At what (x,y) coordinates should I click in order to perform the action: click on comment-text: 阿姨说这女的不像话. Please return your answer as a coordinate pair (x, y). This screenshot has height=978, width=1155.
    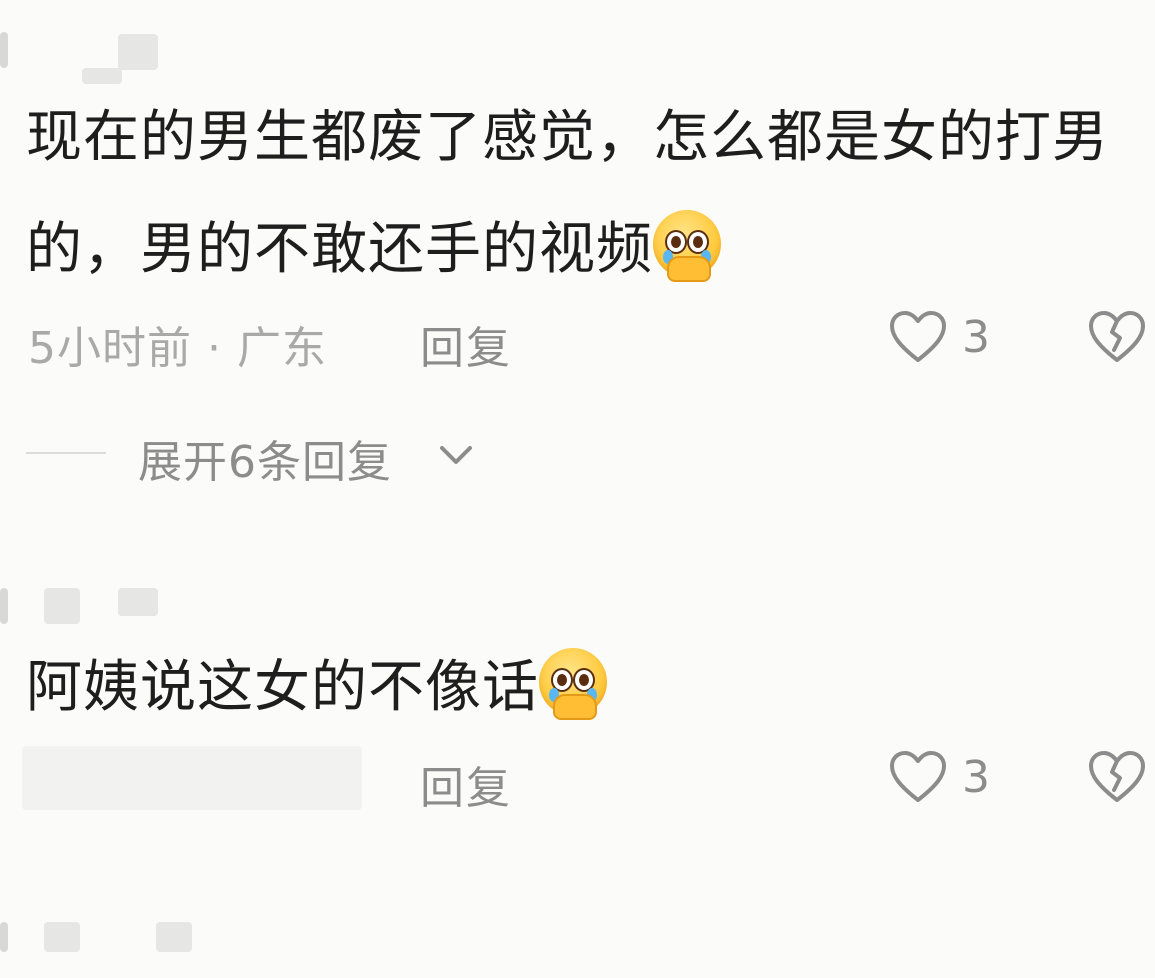
    Looking at the image, I should click on (576, 688).